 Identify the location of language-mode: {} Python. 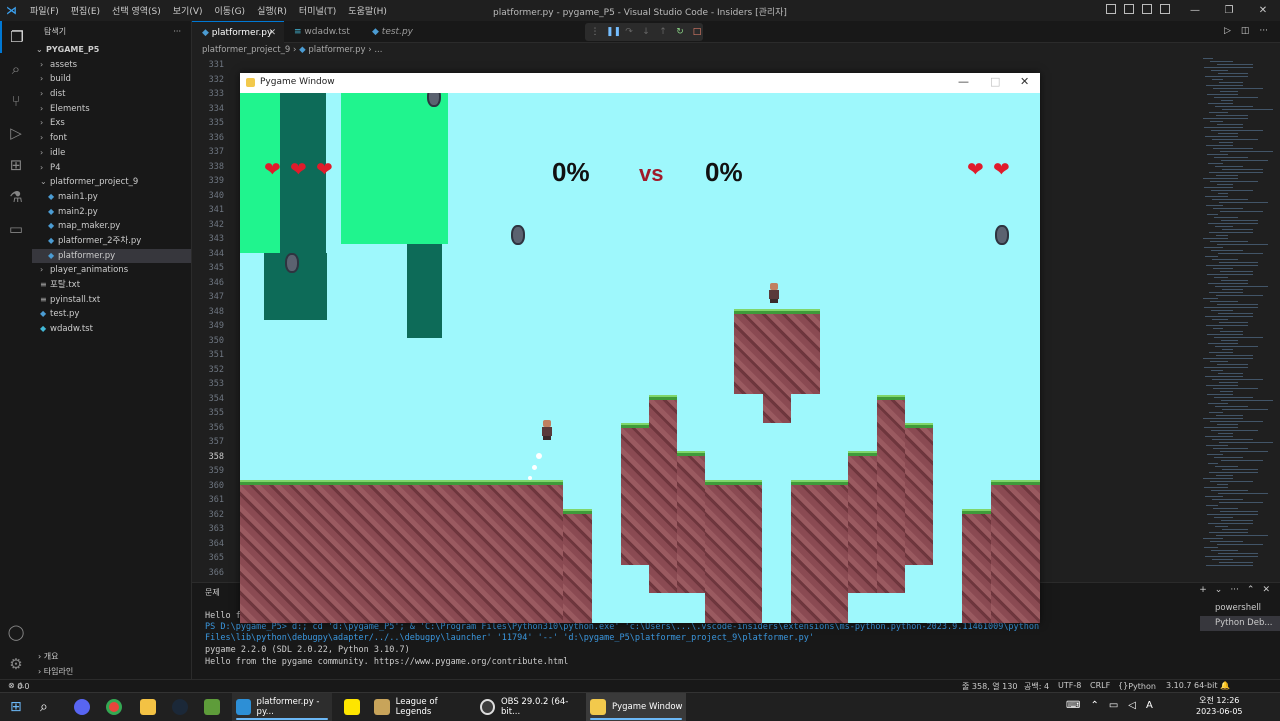
(1137, 686).